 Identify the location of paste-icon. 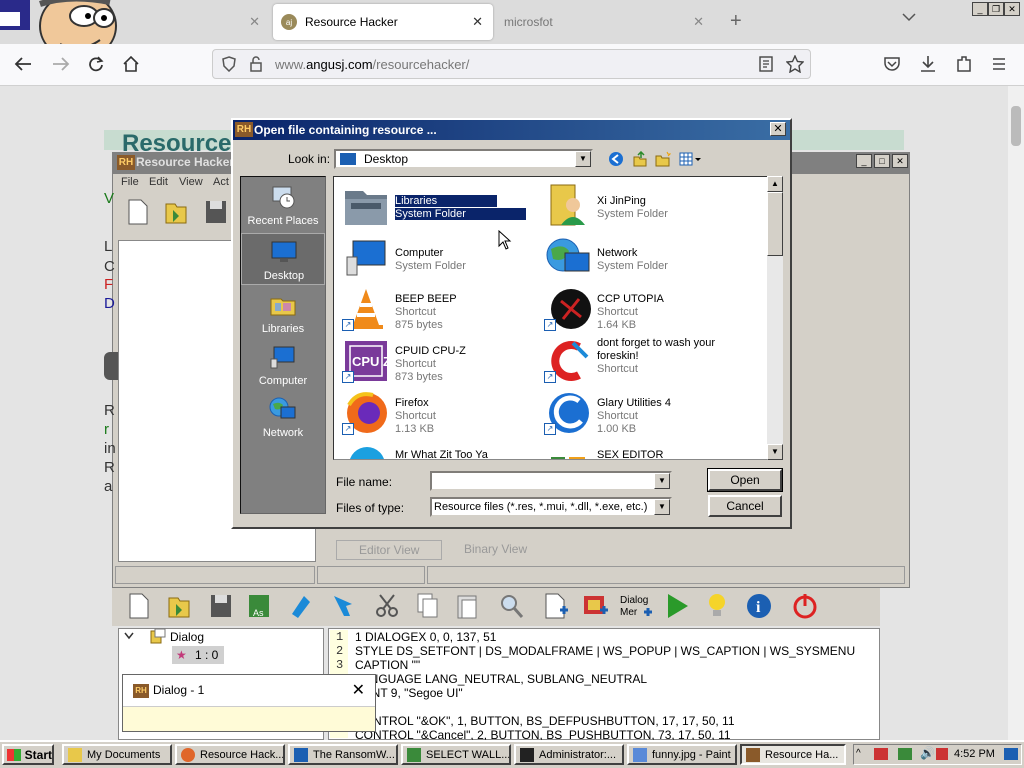
(467, 606).